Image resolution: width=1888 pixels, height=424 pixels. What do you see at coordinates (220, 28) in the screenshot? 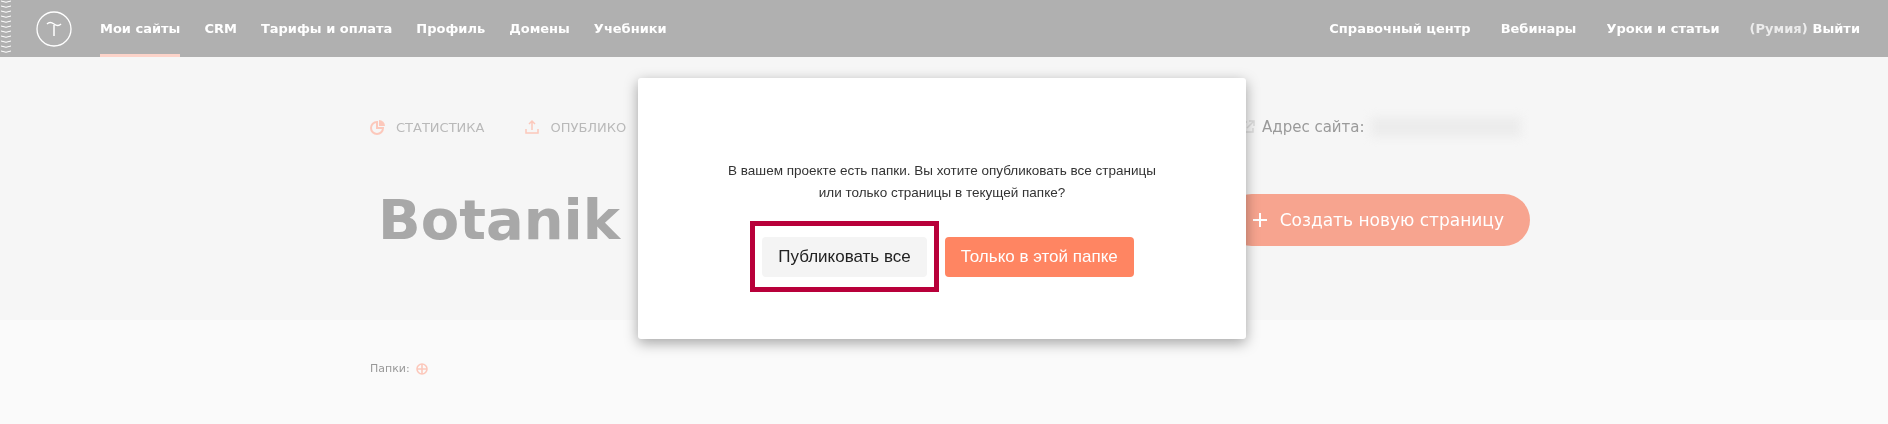
I see `nav-tab: CRM` at bounding box center [220, 28].